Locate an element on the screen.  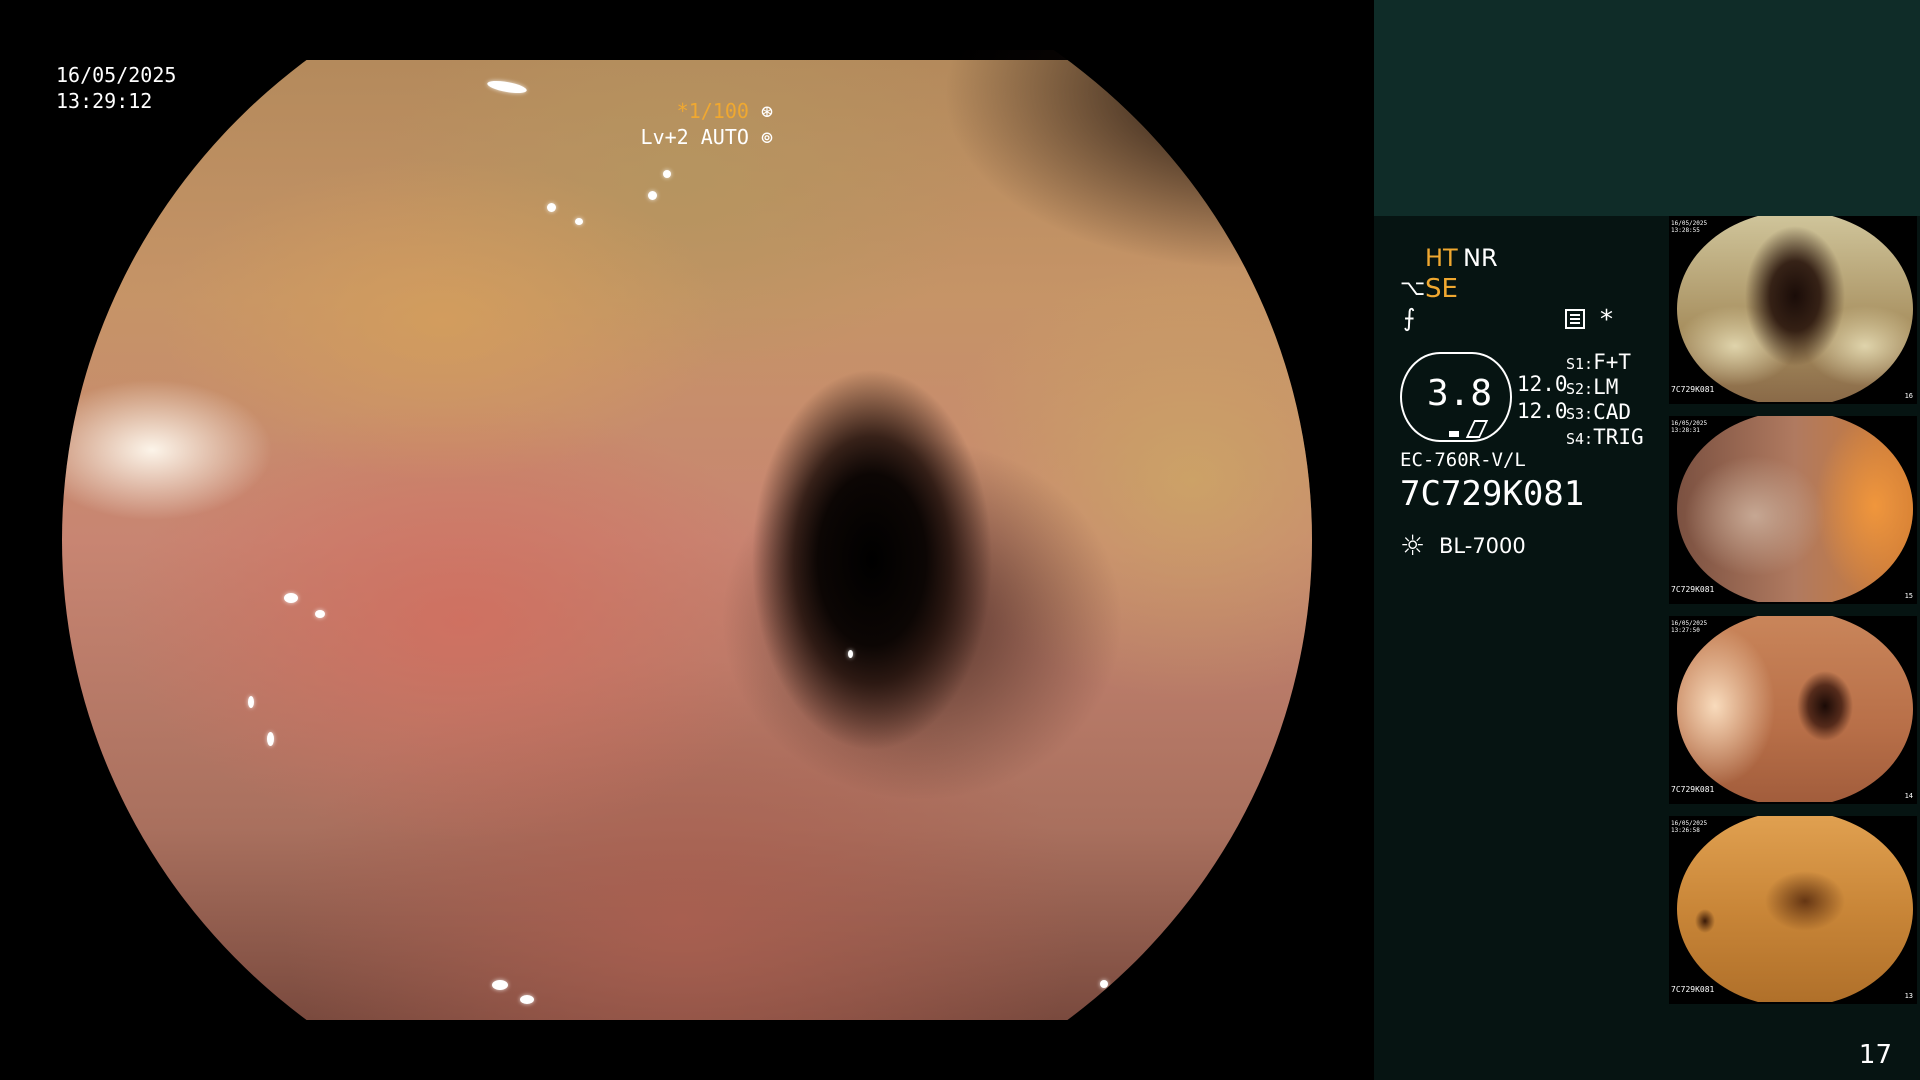
thumbnail-number: 13 is located at coordinates (1908, 996).